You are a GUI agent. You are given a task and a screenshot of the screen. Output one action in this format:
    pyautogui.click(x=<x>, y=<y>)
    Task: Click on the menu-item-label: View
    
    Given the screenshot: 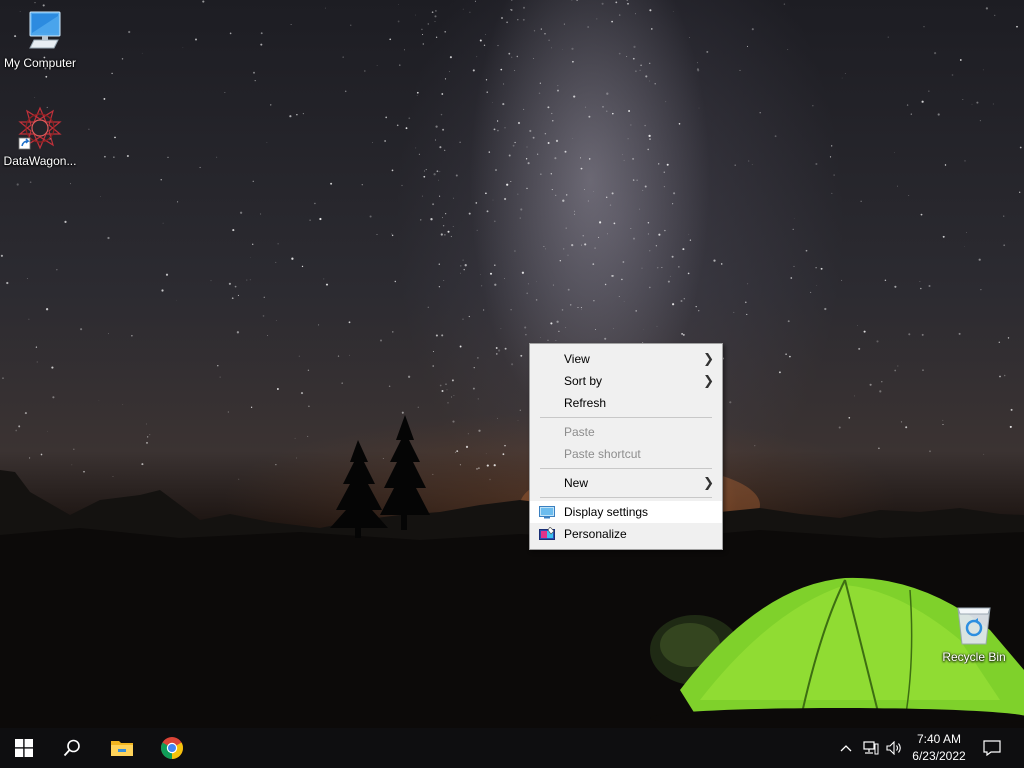 What is the action you would take?
    pyautogui.click(x=577, y=359)
    